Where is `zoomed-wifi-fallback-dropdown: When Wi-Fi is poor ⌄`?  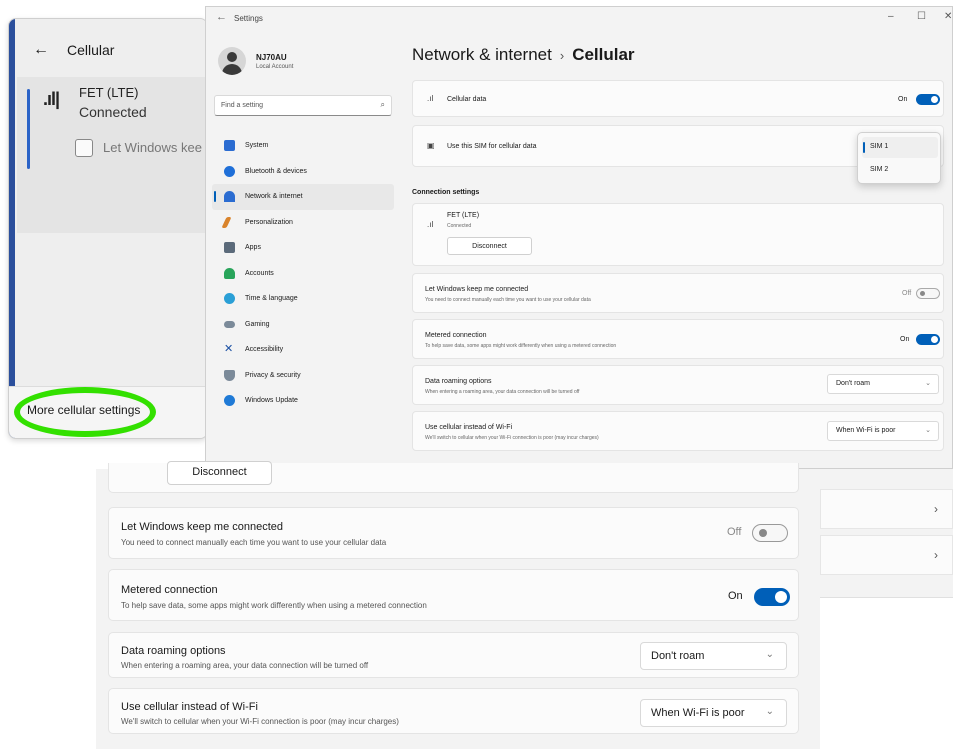
zoomed-wifi-fallback-dropdown: When Wi-Fi is poor ⌄ is located at coordinates (713, 713).